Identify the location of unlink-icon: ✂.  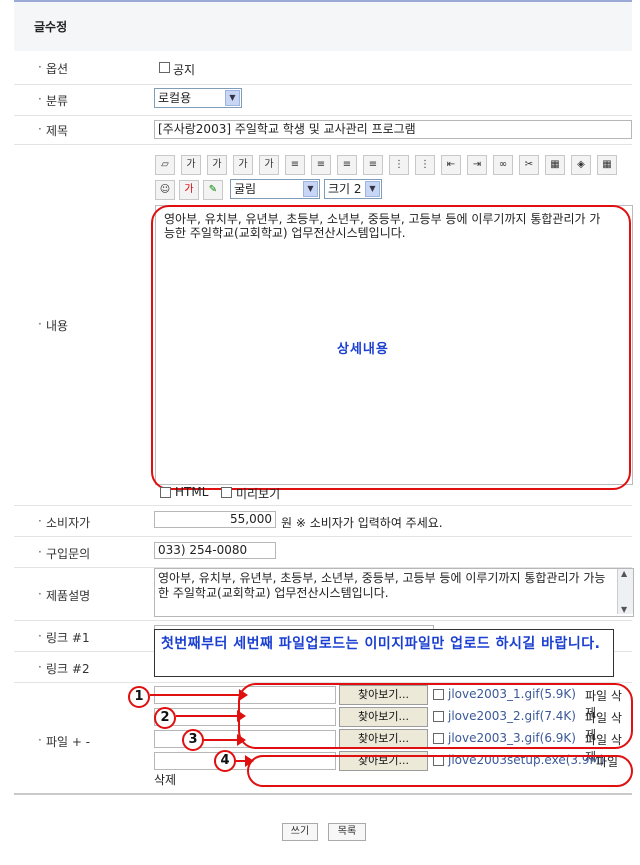
(529, 165).